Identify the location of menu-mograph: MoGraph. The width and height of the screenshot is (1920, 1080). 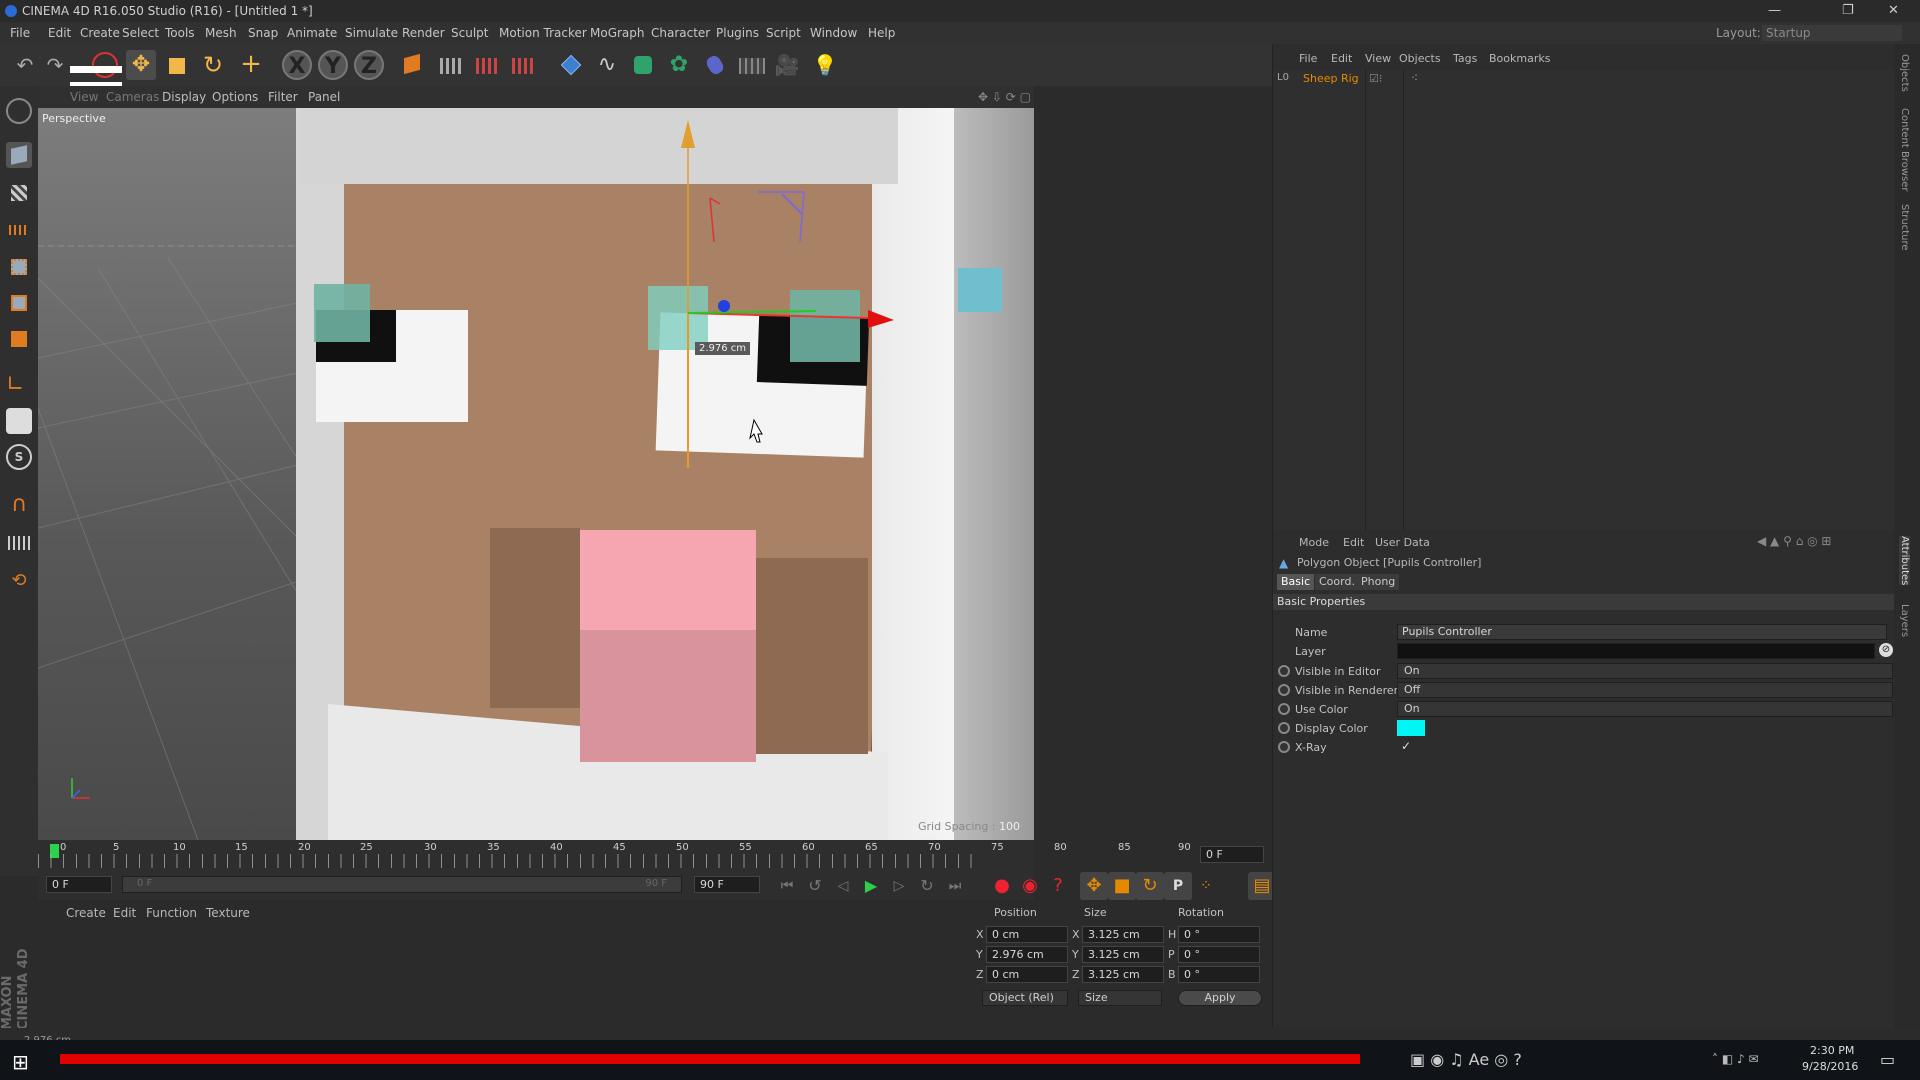
(617, 33).